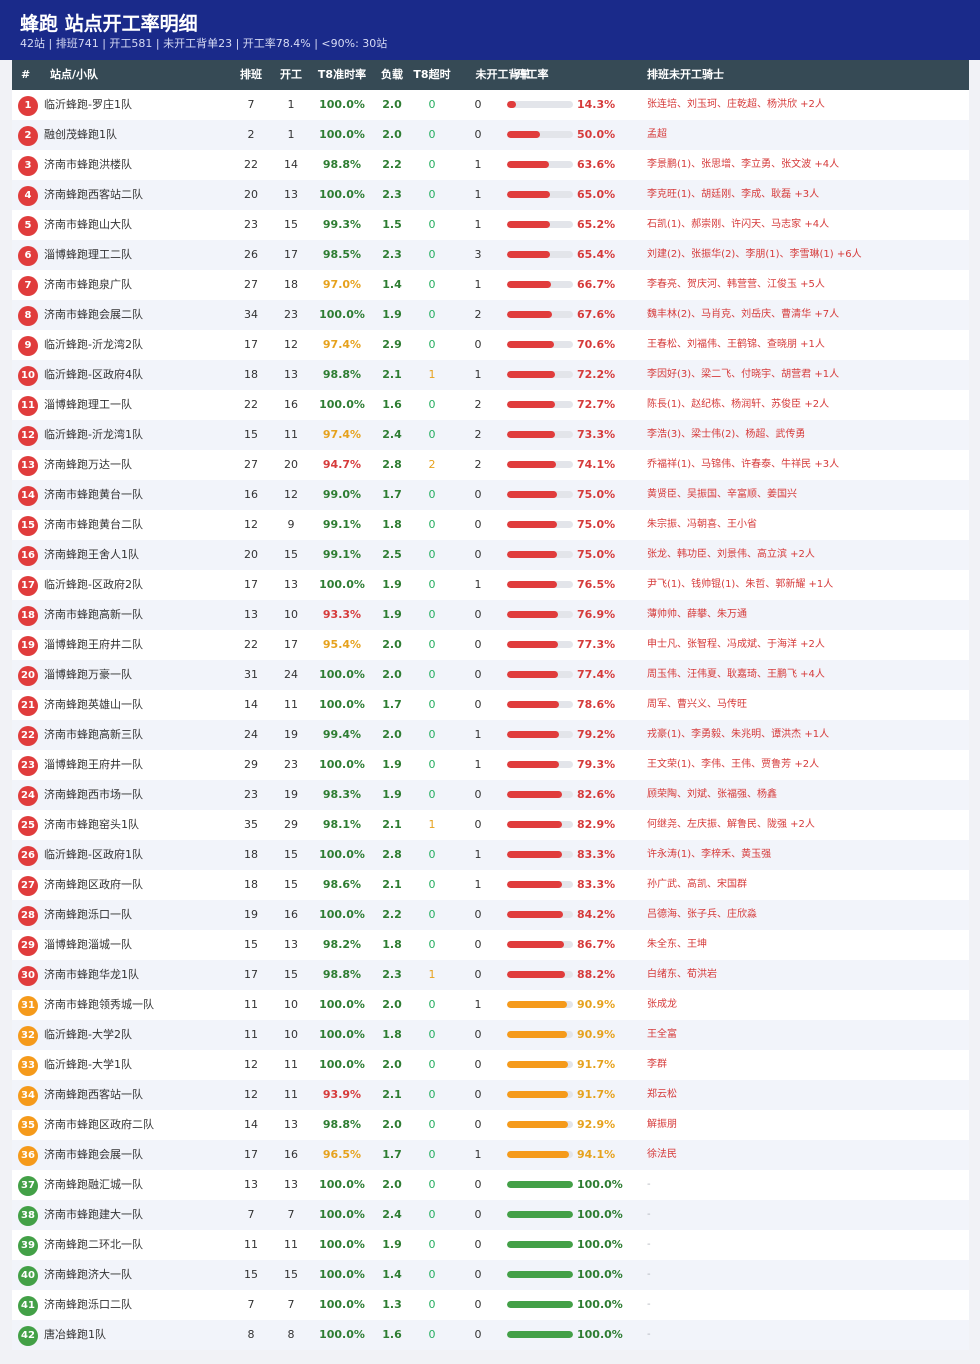  What do you see at coordinates (392, 314) in the screenshot?
I see `load-value: 1.9` at bounding box center [392, 314].